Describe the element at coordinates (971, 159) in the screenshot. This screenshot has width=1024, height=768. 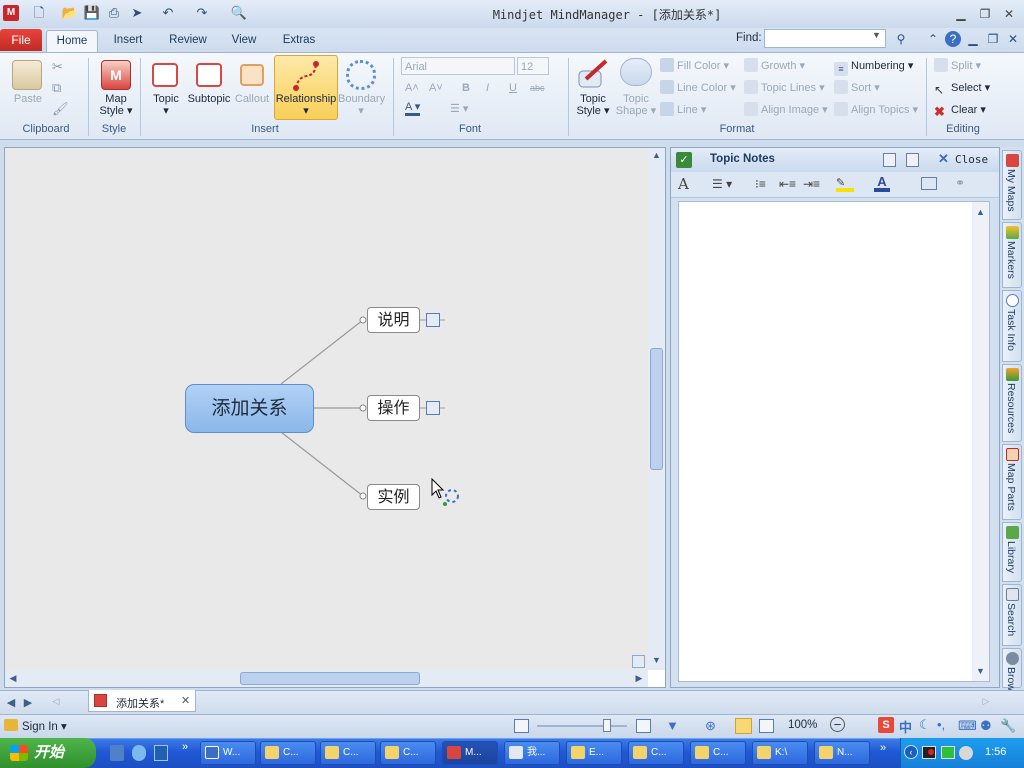
I see `notes-close-button: Close` at that location.